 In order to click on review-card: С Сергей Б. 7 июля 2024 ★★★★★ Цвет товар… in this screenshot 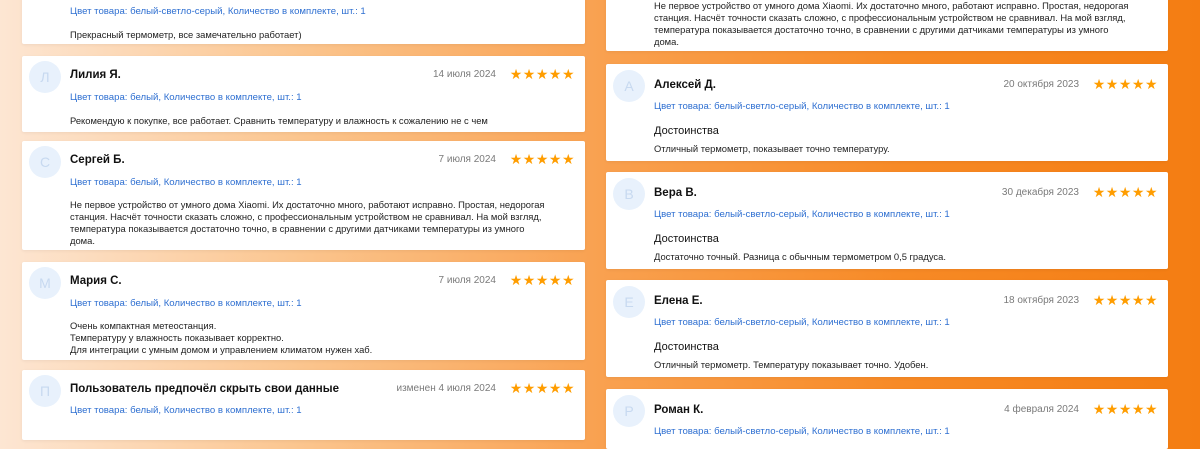, I will do `click(303, 195)`.